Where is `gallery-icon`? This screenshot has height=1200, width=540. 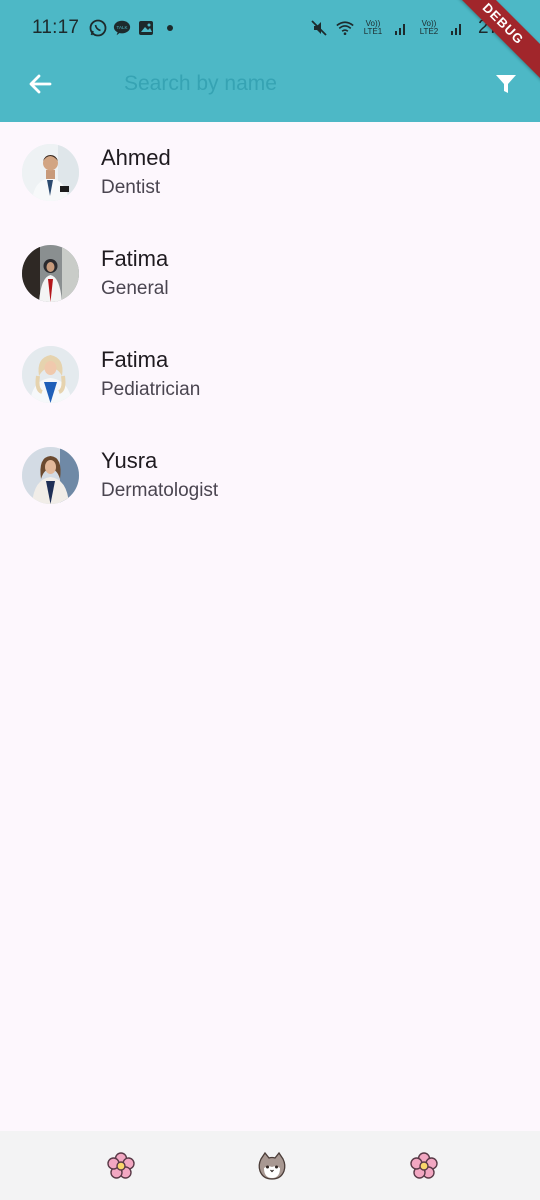 gallery-icon is located at coordinates (146, 28).